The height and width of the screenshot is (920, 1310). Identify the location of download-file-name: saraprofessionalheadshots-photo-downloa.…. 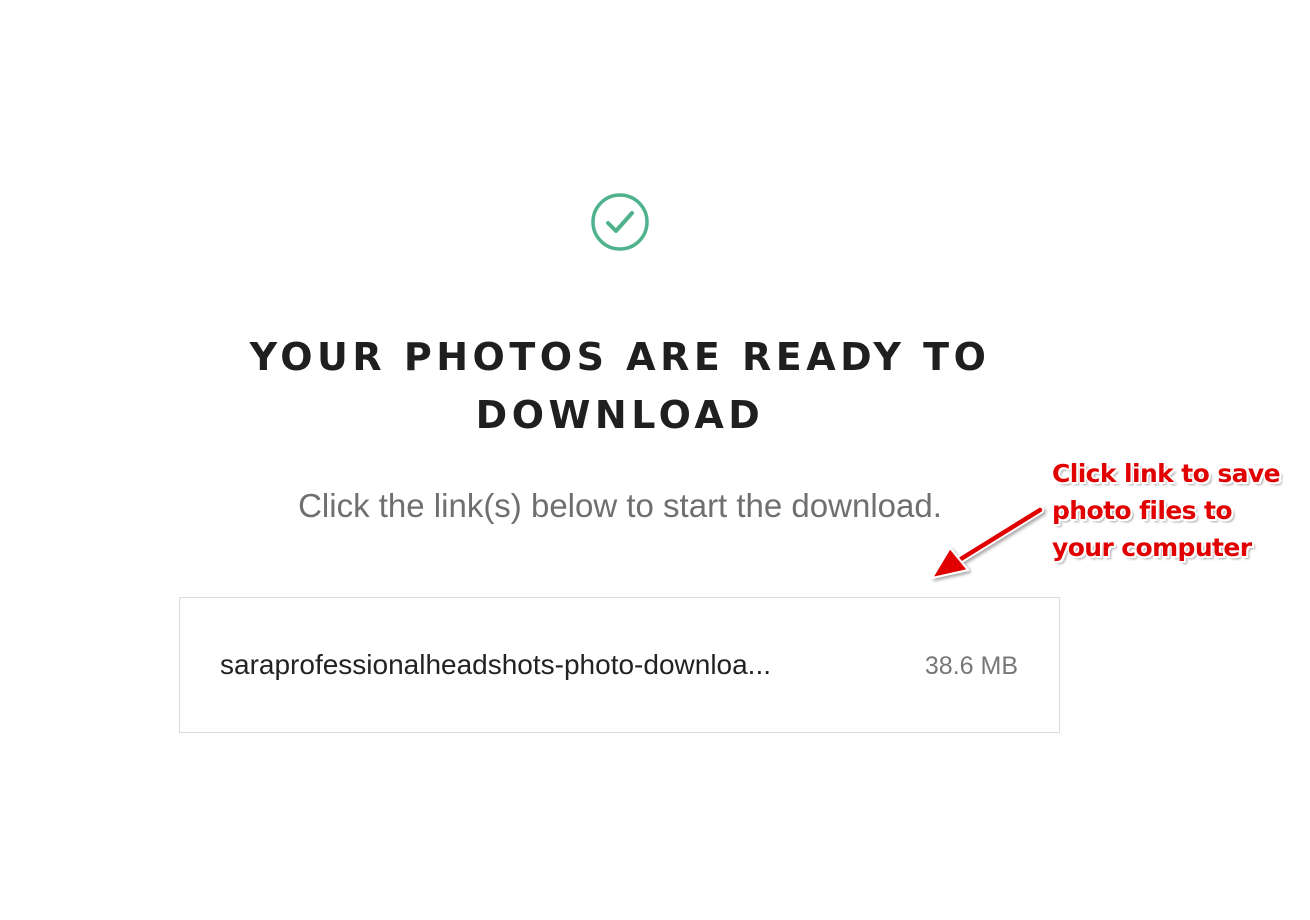
(540, 665).